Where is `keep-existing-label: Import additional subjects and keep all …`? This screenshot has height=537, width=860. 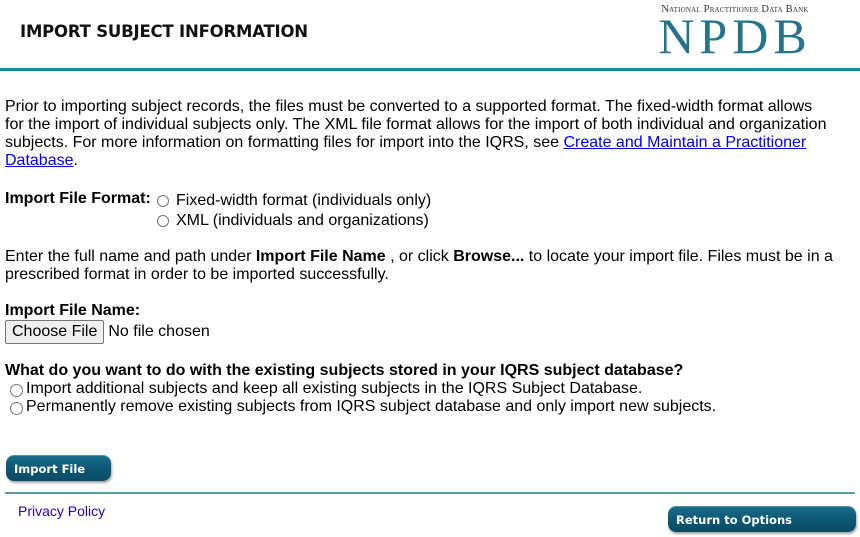
keep-existing-label: Import additional subjects and keep all … is located at coordinates (334, 388).